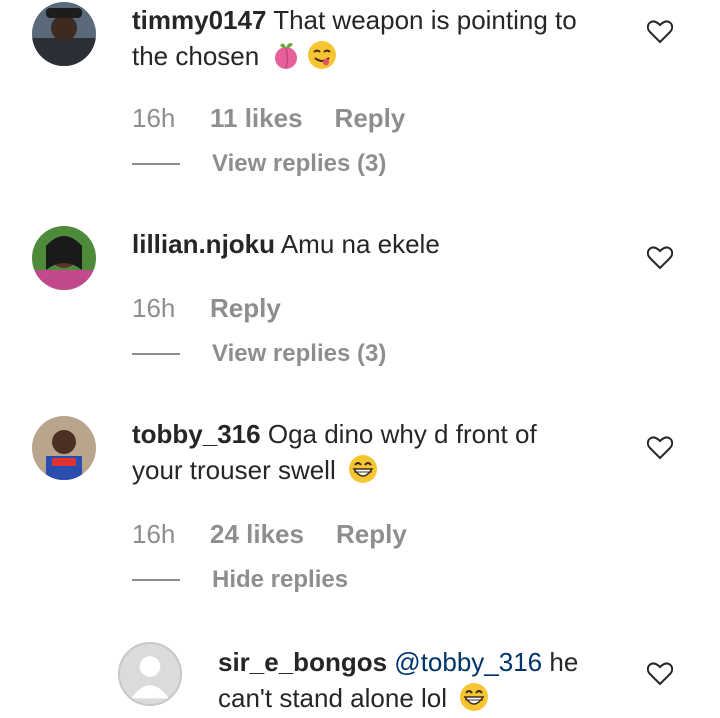  Describe the element at coordinates (402, 434) in the screenshot. I see `comment-body: Oga dino why d front of` at that location.